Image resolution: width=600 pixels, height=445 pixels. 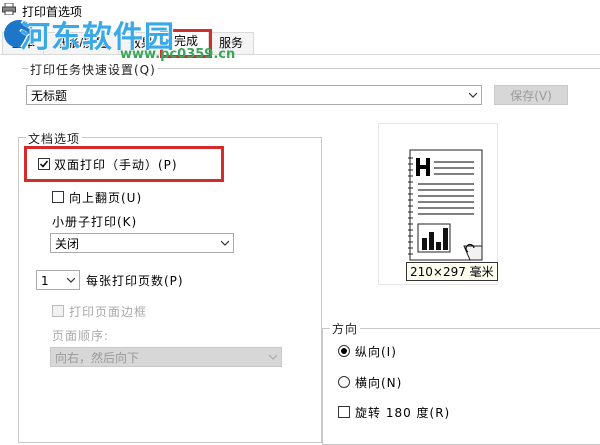 I want to click on booklet-select: 关闭, so click(x=142, y=243).